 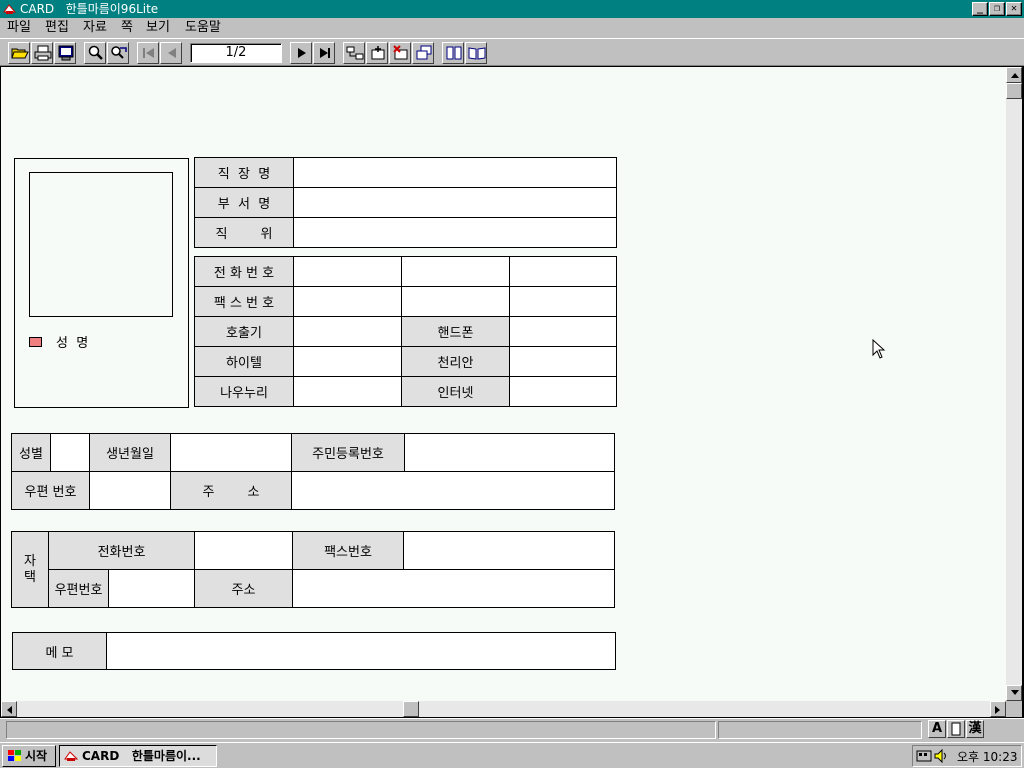 I want to click on delete-card-icon, so click(x=400, y=52).